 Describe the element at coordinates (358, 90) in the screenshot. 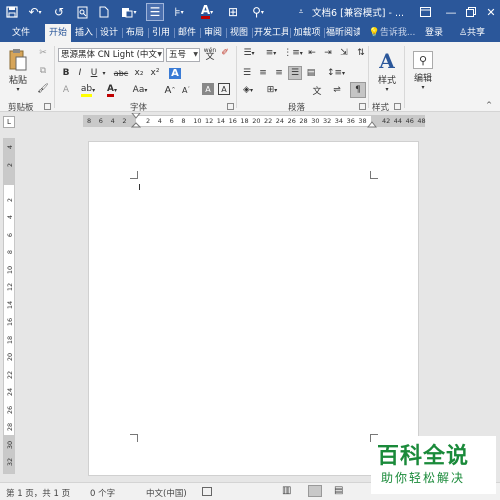

I see `show-marks-icon: ¶` at that location.